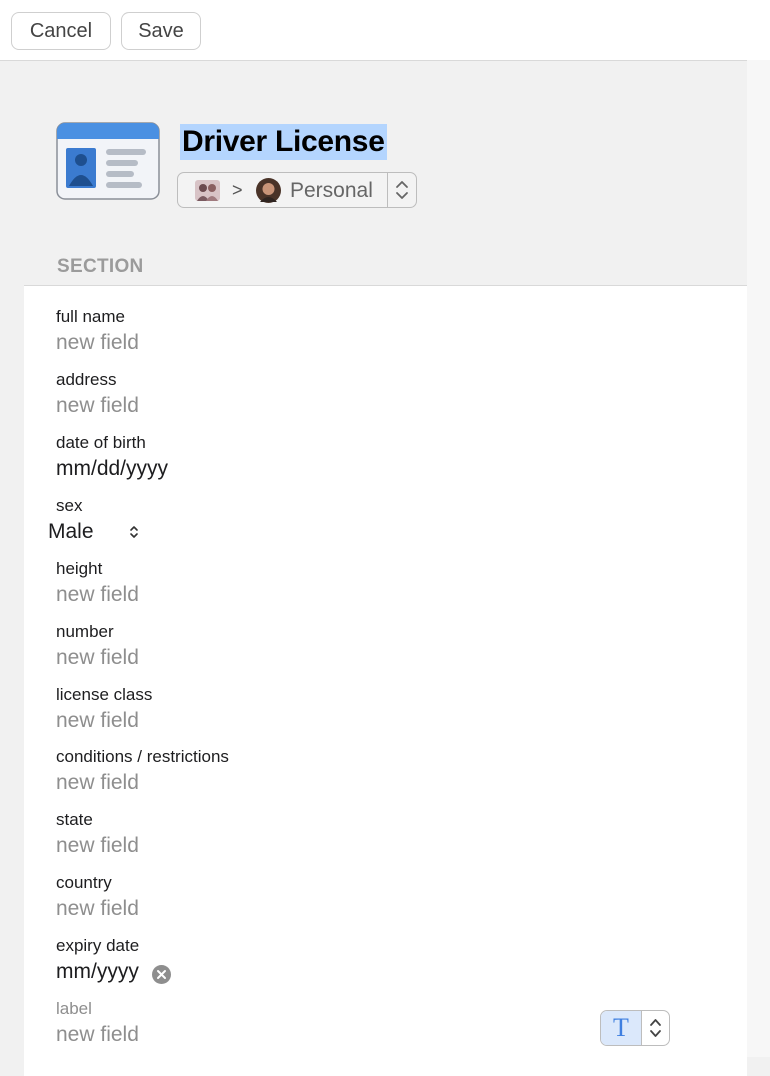 The height and width of the screenshot is (1076, 770). Describe the element at coordinates (97, 971) in the screenshot. I see `month-year-value: mm/yyyy` at that location.